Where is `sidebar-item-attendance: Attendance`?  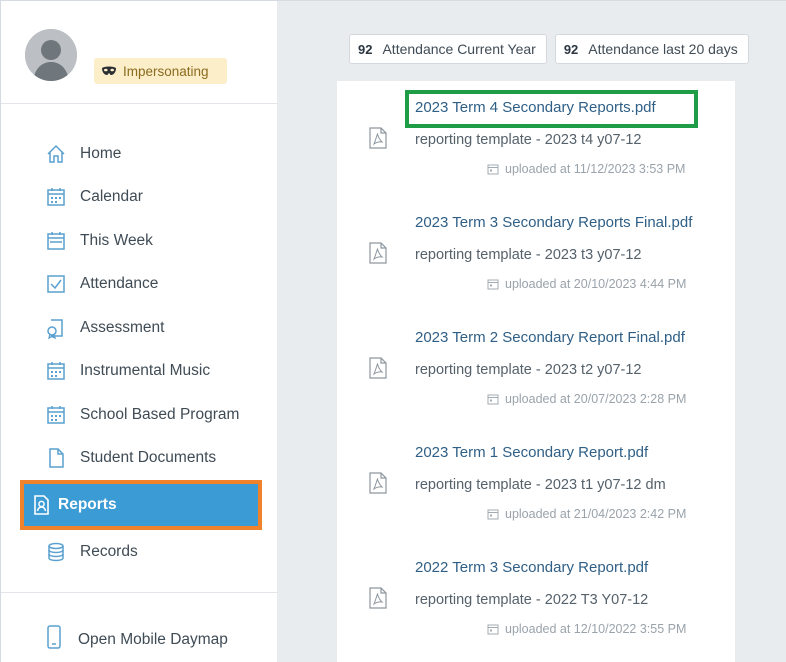
sidebar-item-attendance: Attendance is located at coordinates (139, 285).